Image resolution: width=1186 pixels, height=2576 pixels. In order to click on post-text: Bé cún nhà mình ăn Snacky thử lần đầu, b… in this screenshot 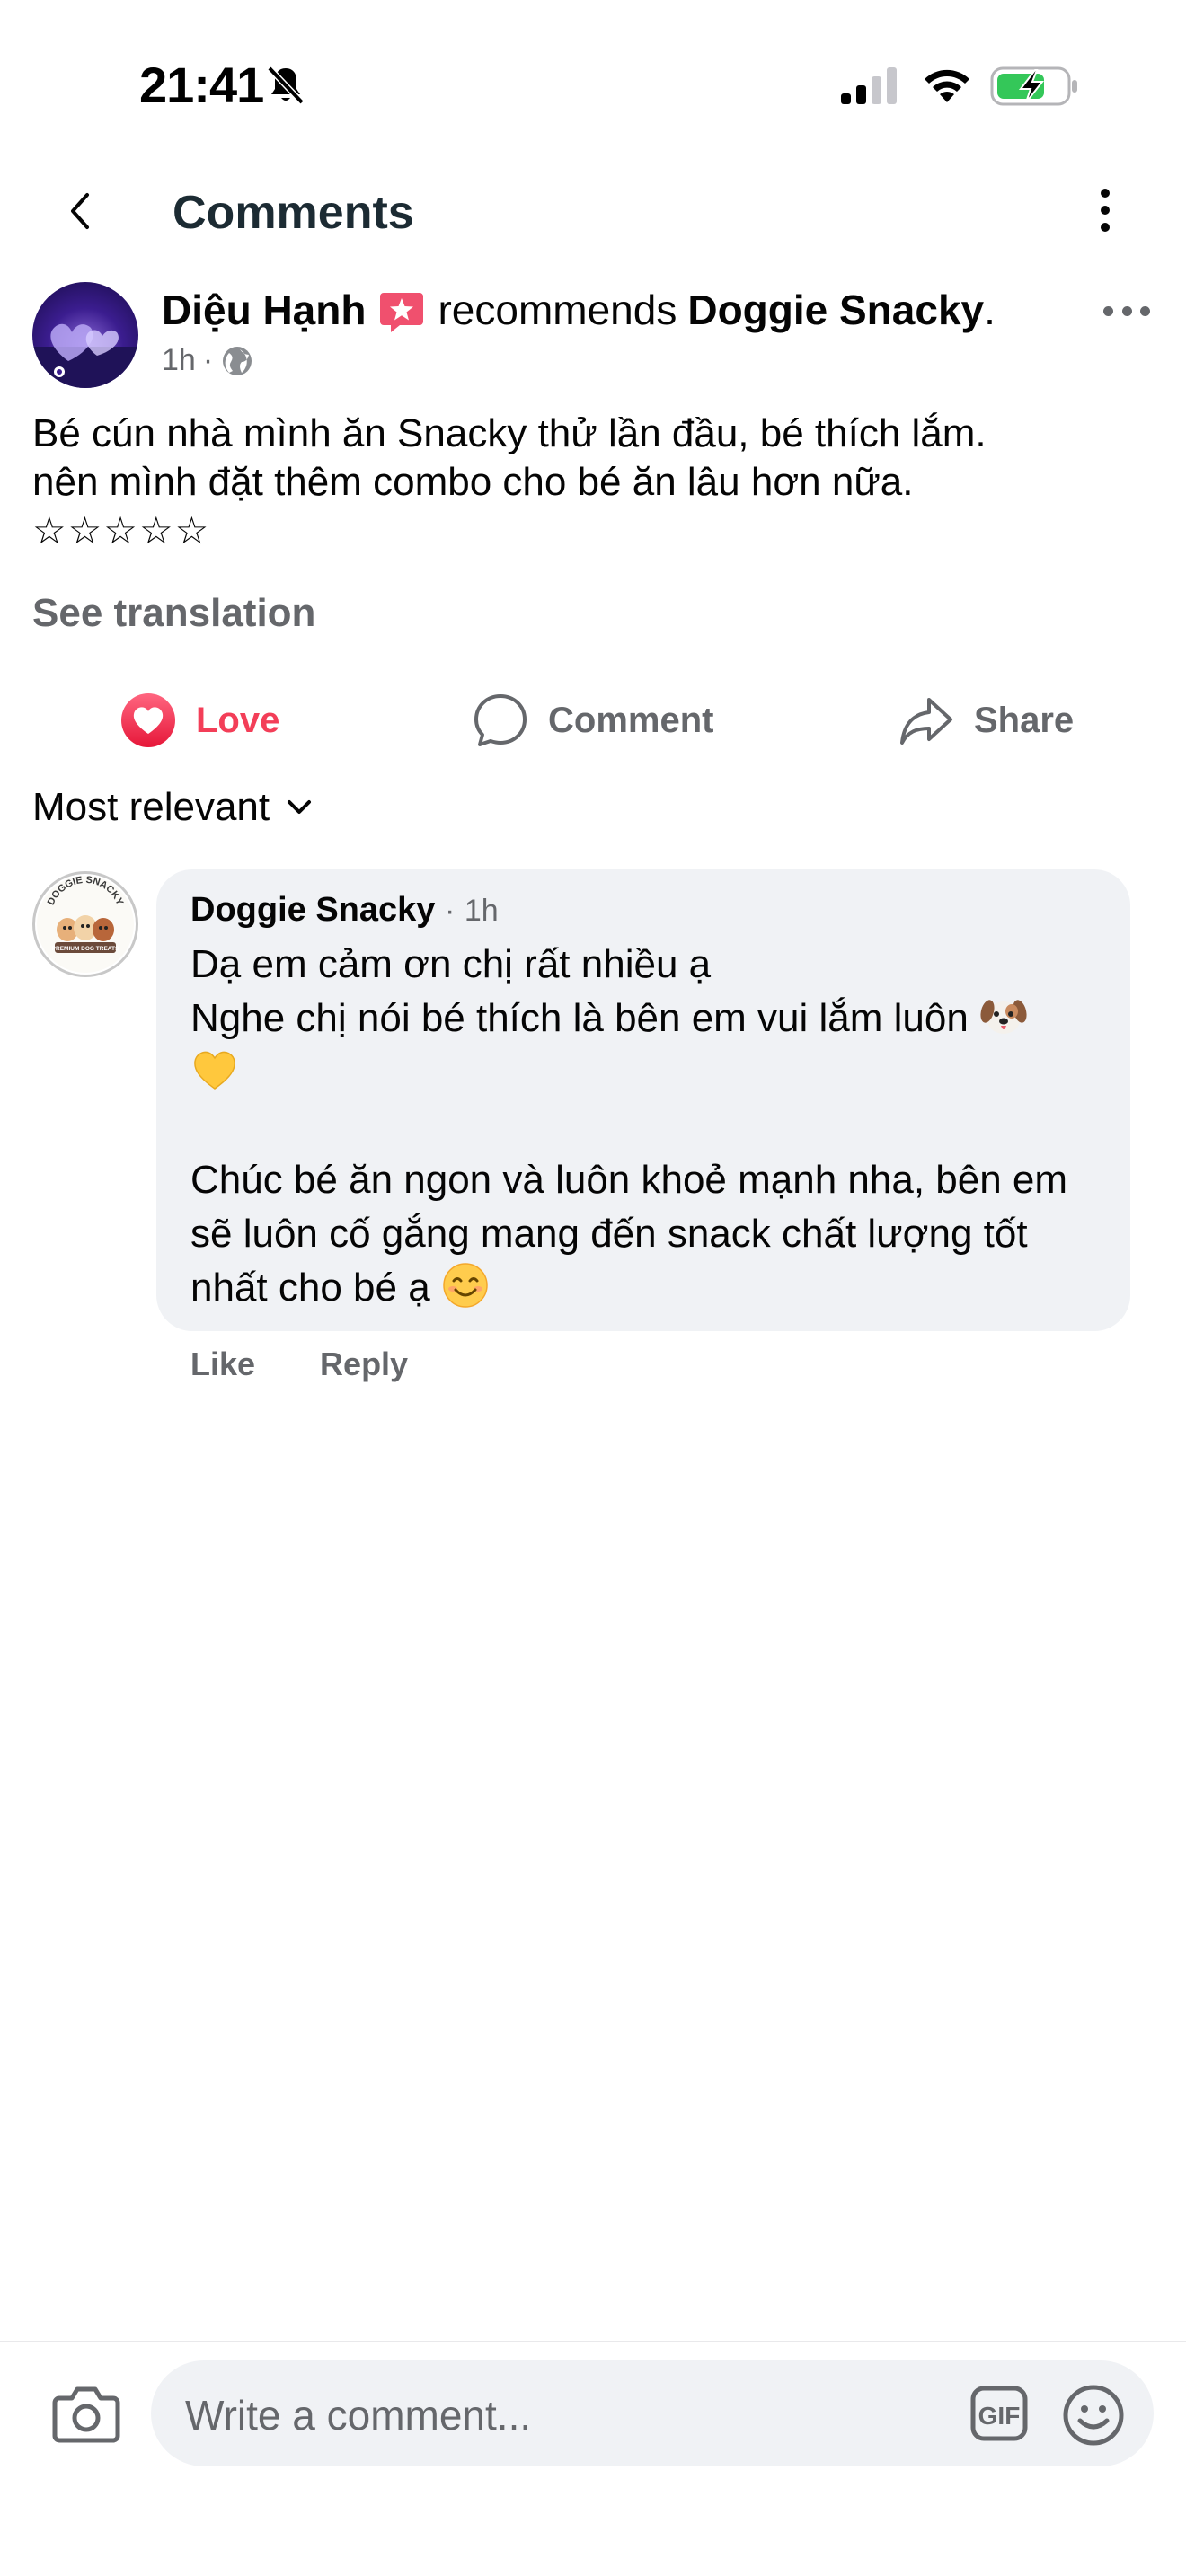, I will do `click(589, 482)`.